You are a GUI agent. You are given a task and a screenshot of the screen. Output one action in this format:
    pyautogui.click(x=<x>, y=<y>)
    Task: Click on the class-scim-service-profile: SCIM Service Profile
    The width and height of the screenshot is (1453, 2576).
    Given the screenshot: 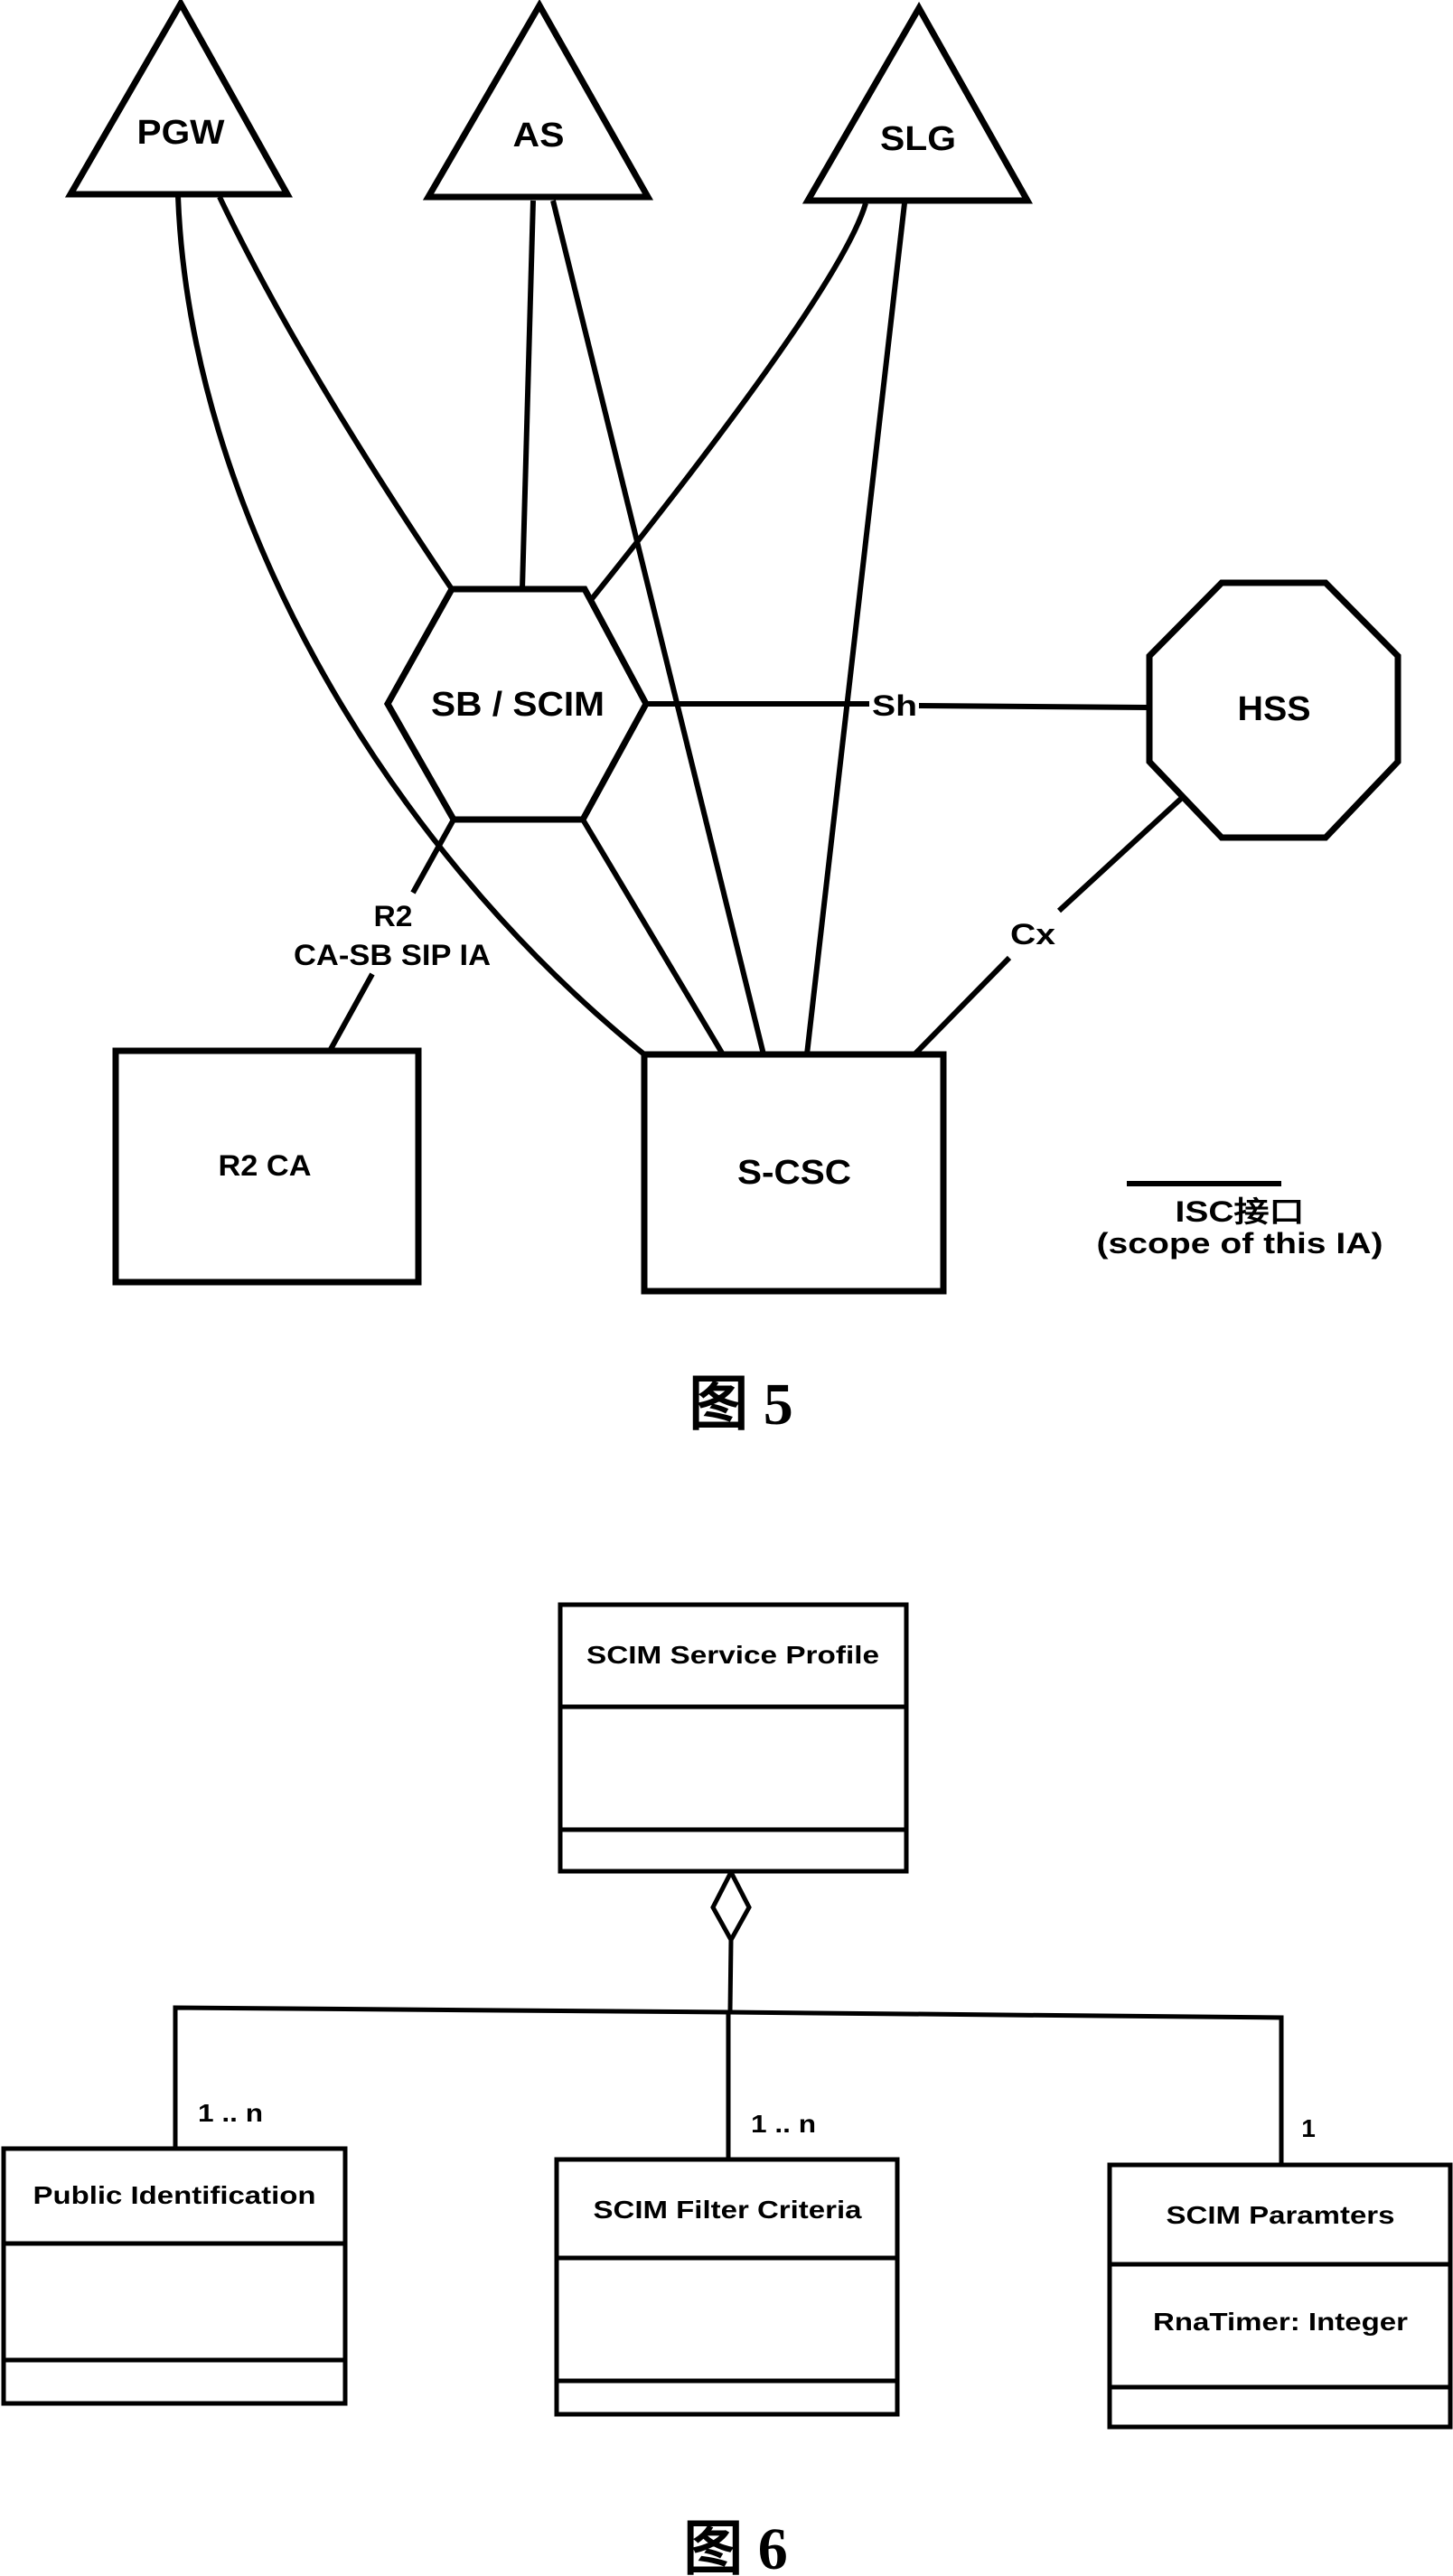 What is the action you would take?
    pyautogui.click(x=733, y=1738)
    